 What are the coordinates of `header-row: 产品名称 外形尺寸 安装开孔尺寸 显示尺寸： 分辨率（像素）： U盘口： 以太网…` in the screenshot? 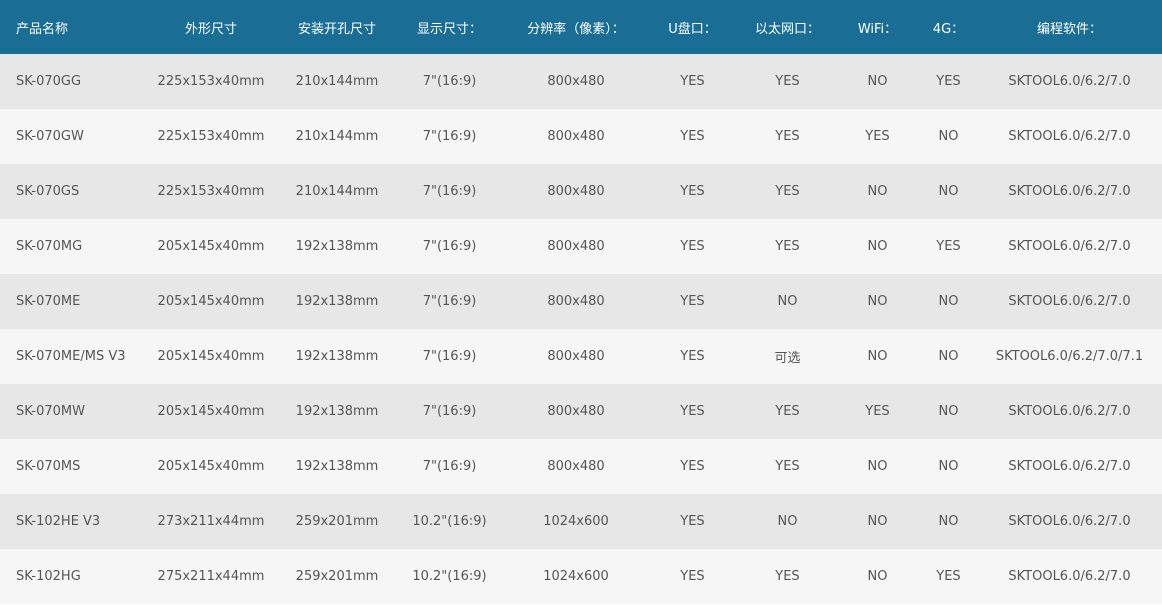 It's located at (581, 27).